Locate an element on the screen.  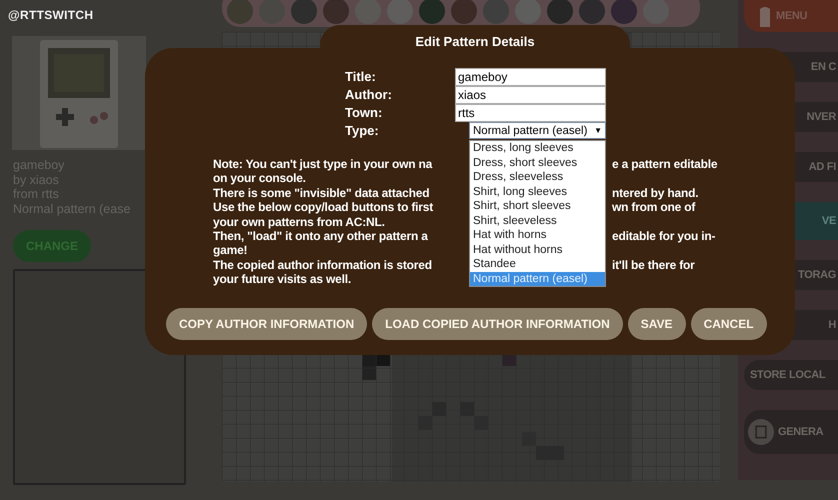
note-text: game! is located at coordinates (230, 250).